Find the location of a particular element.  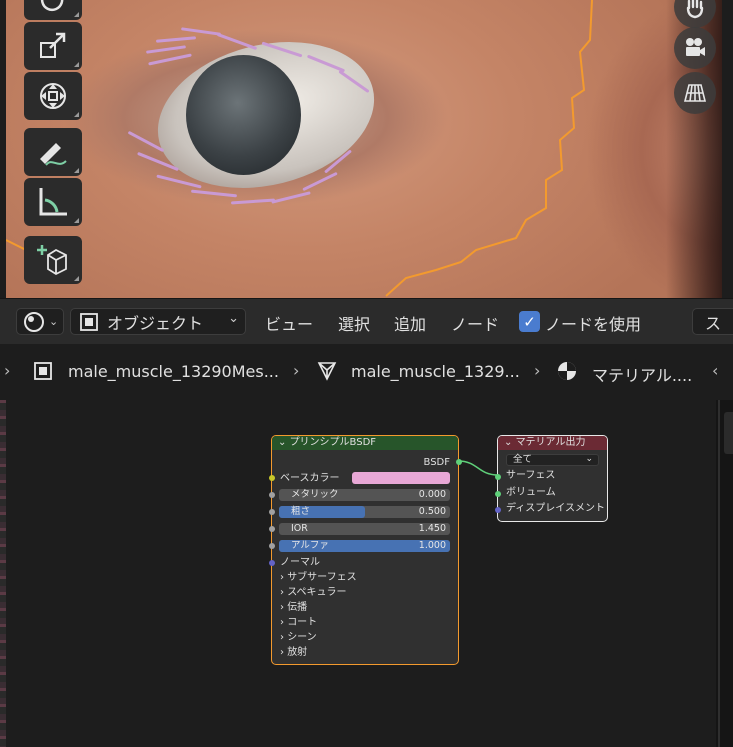

displacement-label: ディスプレイスメント is located at coordinates (555, 508).